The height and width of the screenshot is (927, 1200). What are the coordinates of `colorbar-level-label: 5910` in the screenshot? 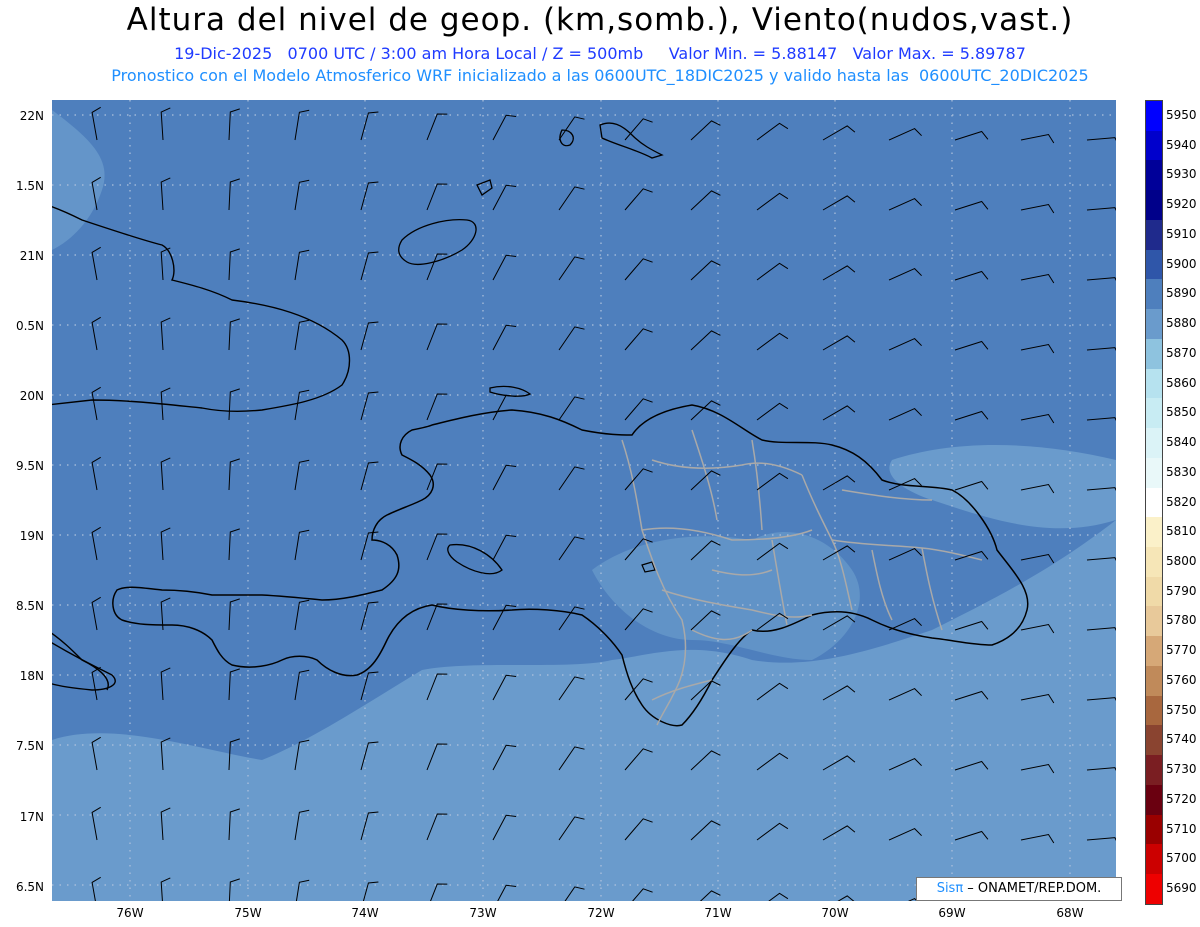 It's located at (1181, 233).